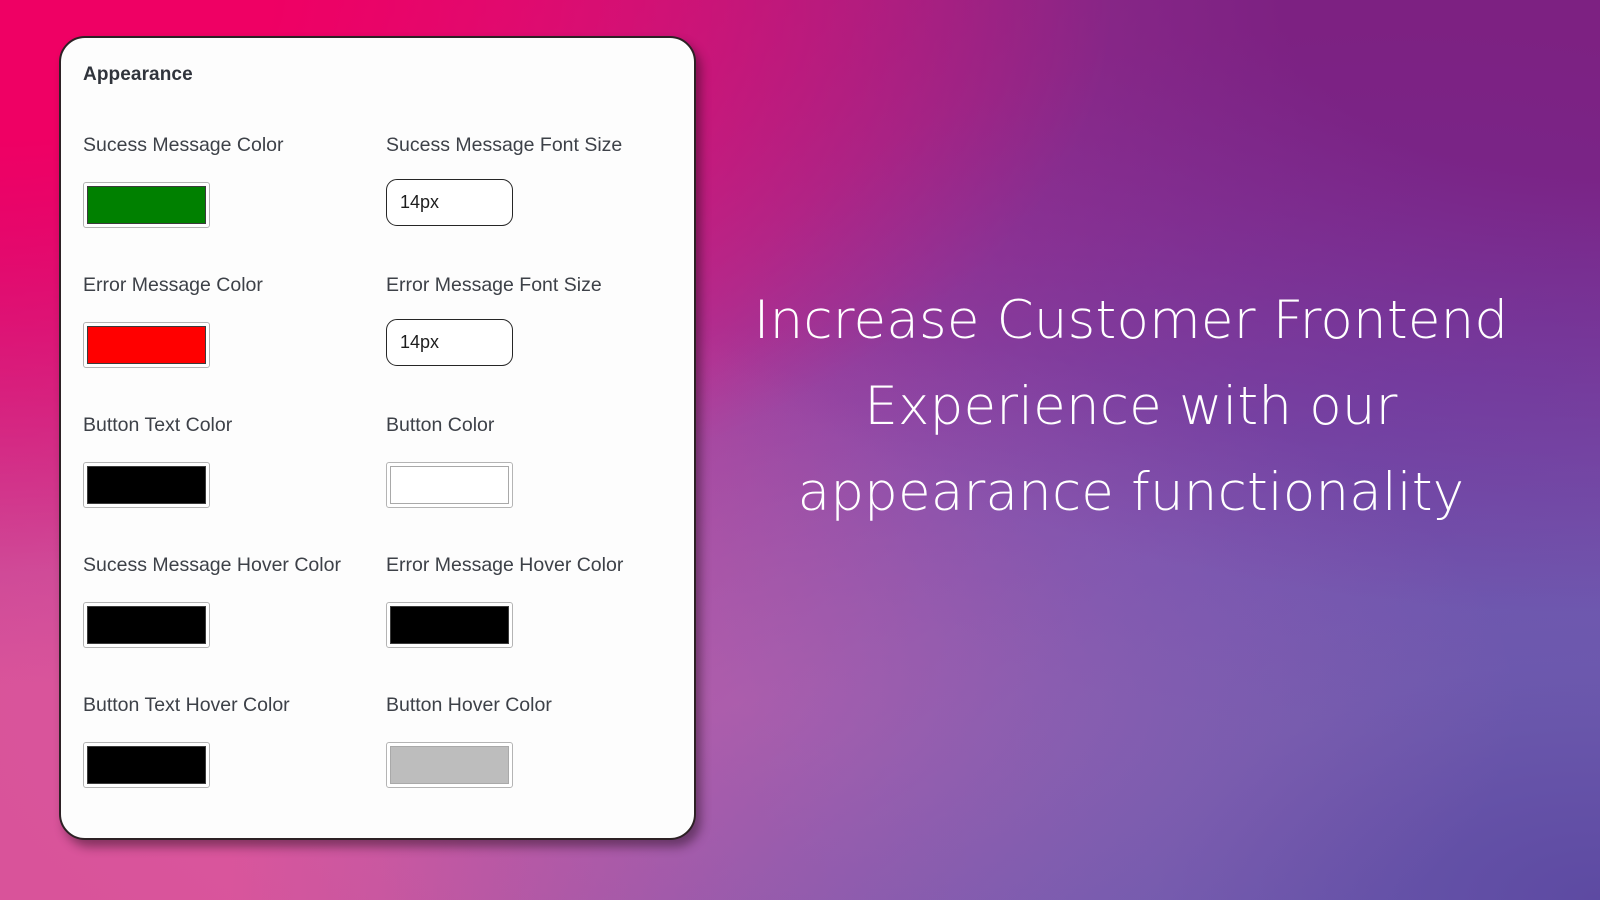 Image resolution: width=1600 pixels, height=900 pixels. I want to click on form-field-success-message-hover-color: Sucess Message Hover Color, so click(233, 601).